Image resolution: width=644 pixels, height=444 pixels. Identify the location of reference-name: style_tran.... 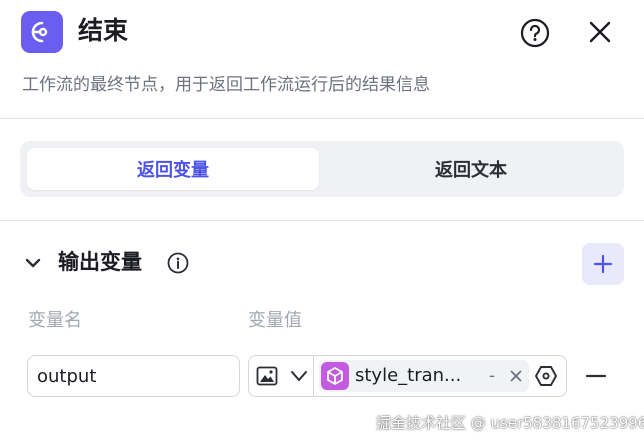
(408, 375).